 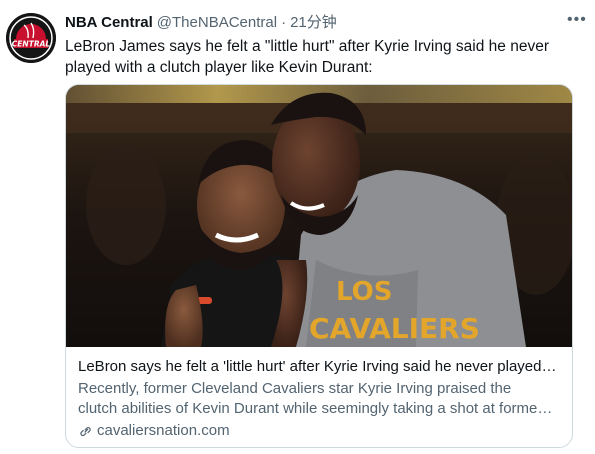 I want to click on timestamp: 21分钟, so click(x=313, y=23).